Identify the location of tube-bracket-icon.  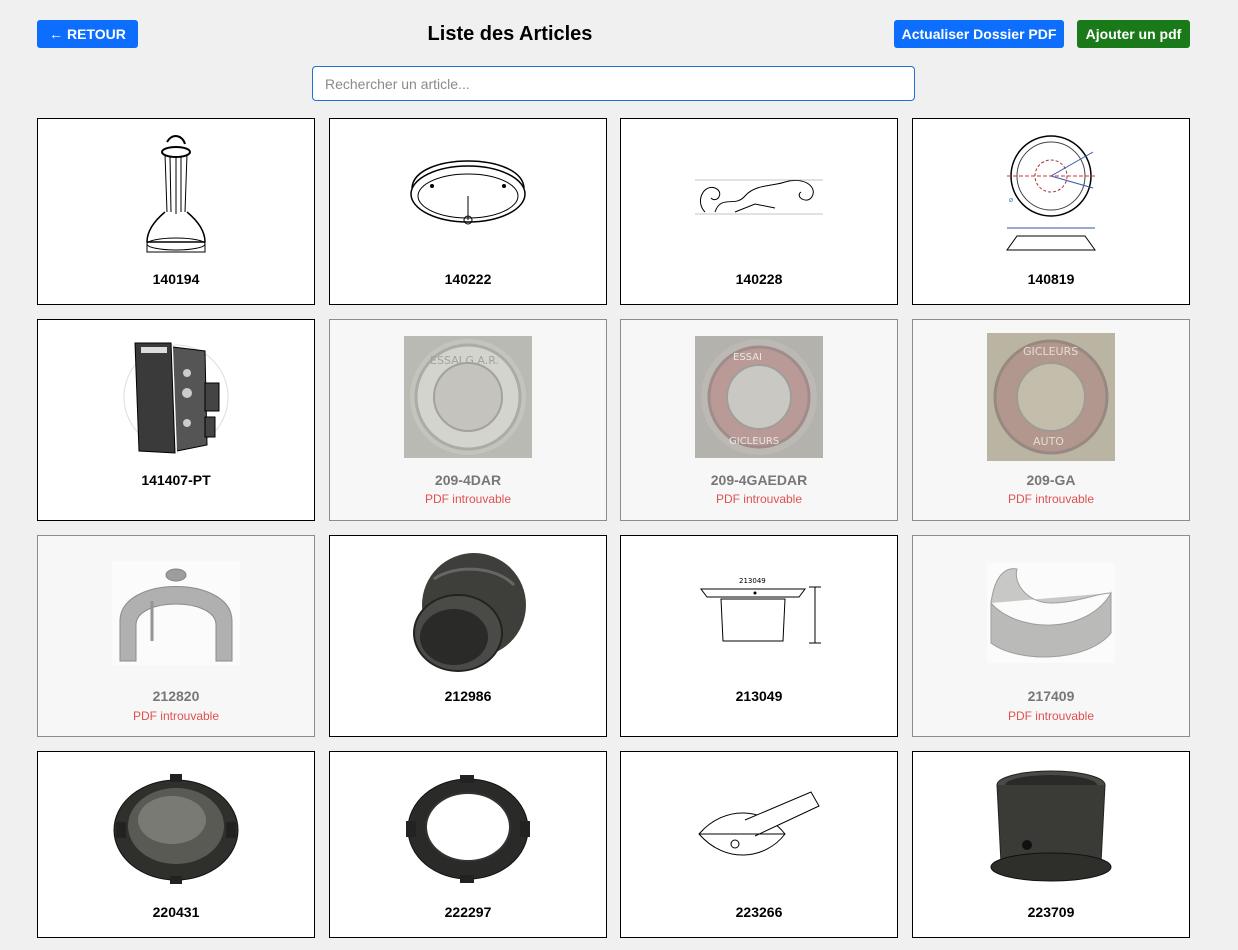
(759, 829).